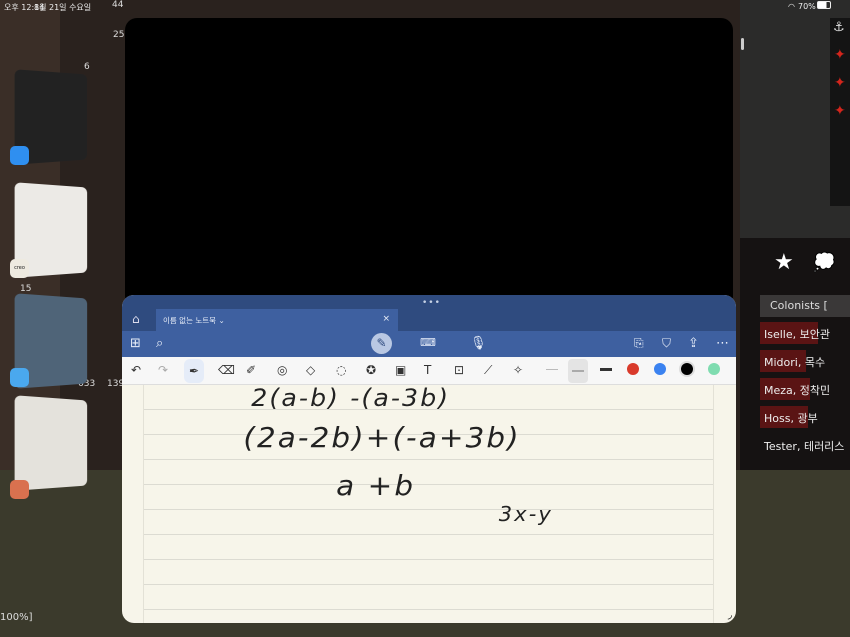  I want to click on stage-app-claude, so click(51, 443).